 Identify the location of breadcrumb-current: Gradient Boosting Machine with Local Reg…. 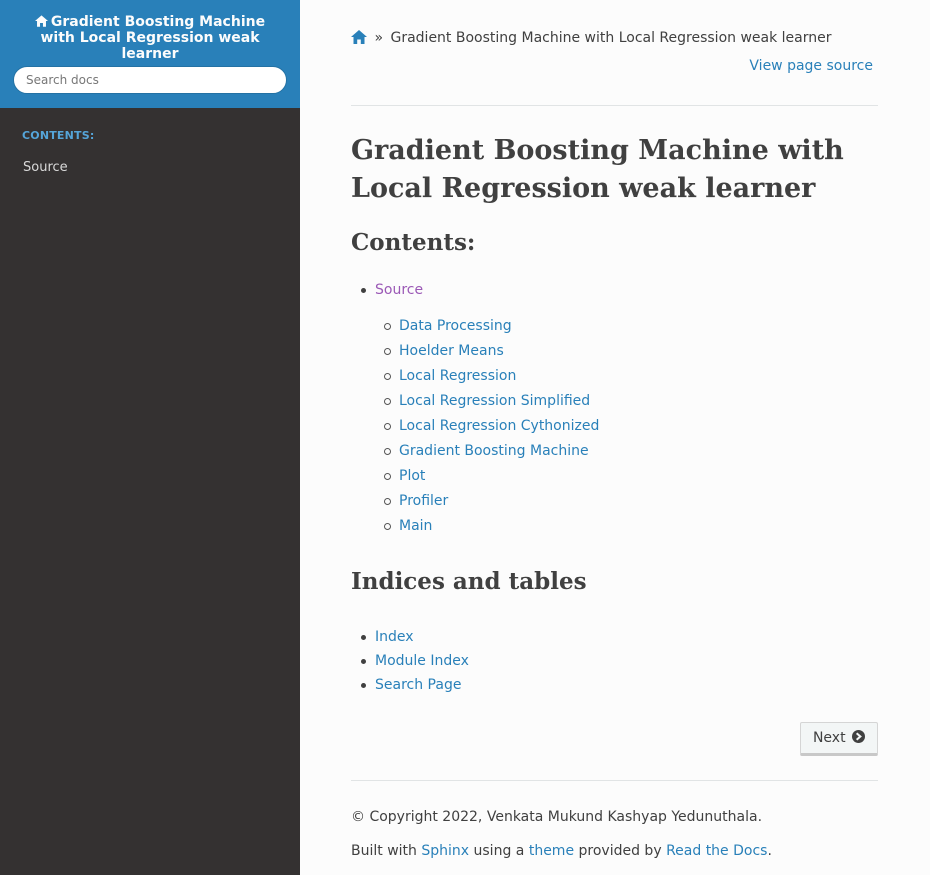
(611, 38).